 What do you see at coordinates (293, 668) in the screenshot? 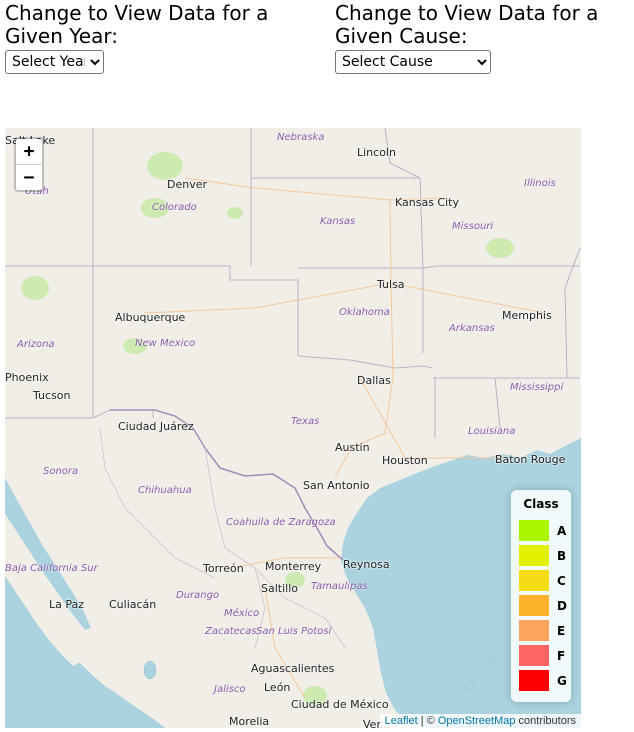
I see `city-label: Aguascalientes` at bounding box center [293, 668].